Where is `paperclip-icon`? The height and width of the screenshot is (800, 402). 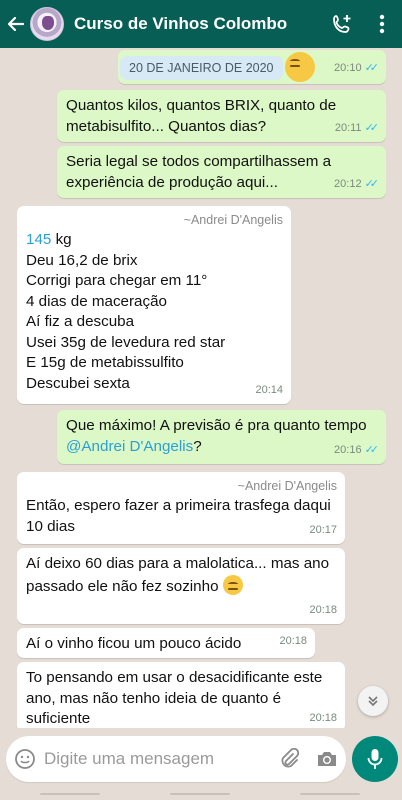
paperclip-icon is located at coordinates (290, 758).